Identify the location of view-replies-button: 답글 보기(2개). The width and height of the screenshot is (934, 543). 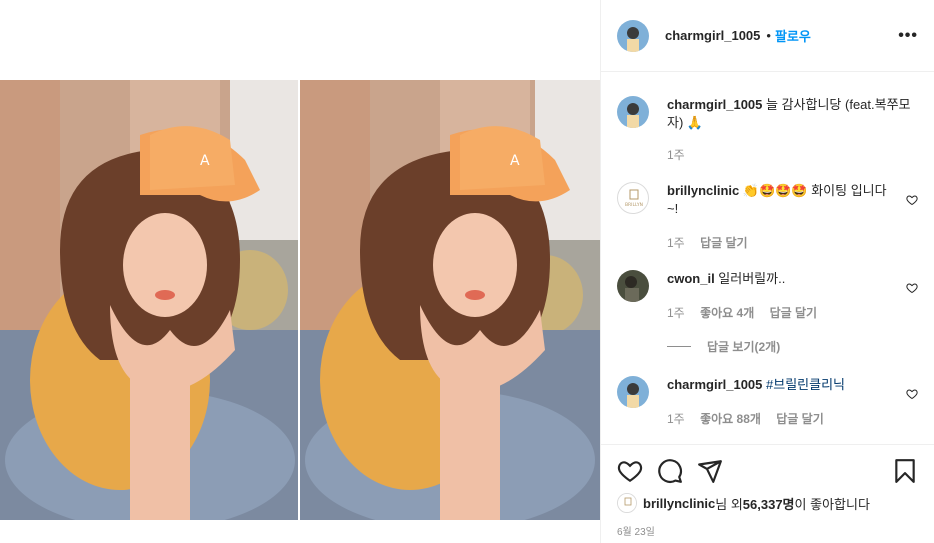
(723, 346).